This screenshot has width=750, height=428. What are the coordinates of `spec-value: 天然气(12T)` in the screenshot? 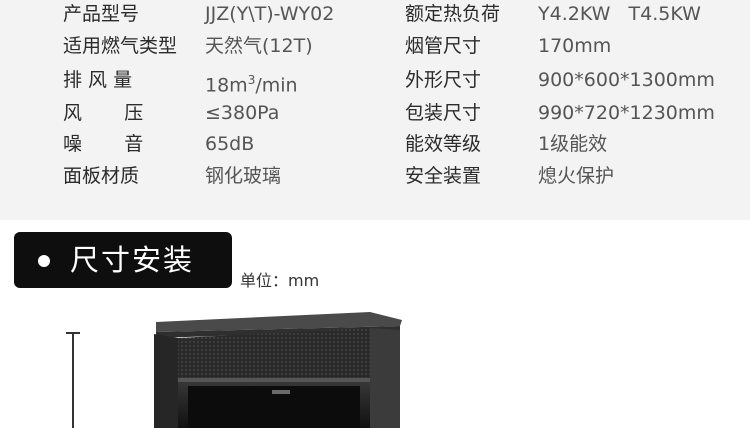 It's located at (259, 46).